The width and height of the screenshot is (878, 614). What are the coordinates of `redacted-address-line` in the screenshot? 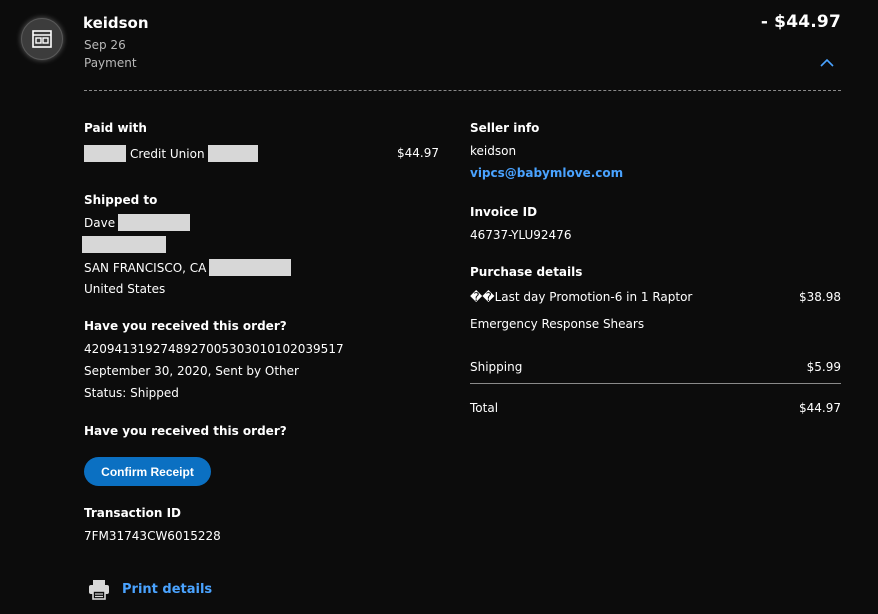 It's located at (124, 244).